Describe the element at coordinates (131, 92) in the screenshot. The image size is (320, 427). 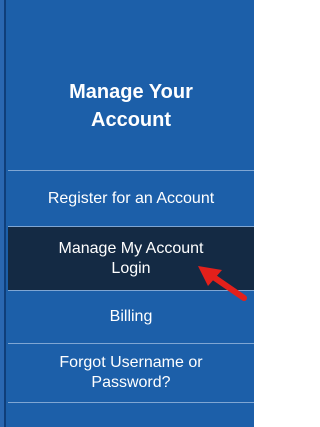
I see `sidebar-title-line-1: Manage Your` at that location.